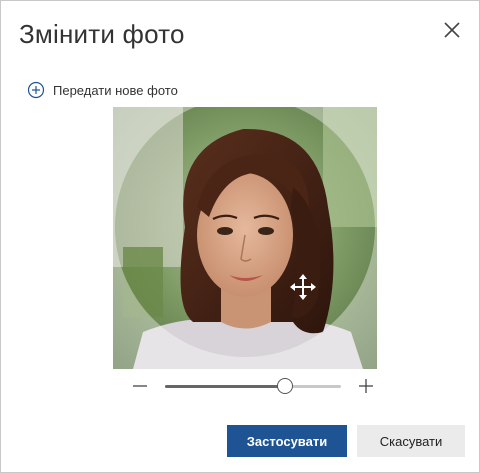 This screenshot has height=473, width=480. What do you see at coordinates (36, 90) in the screenshot?
I see `add-circle-icon` at bounding box center [36, 90].